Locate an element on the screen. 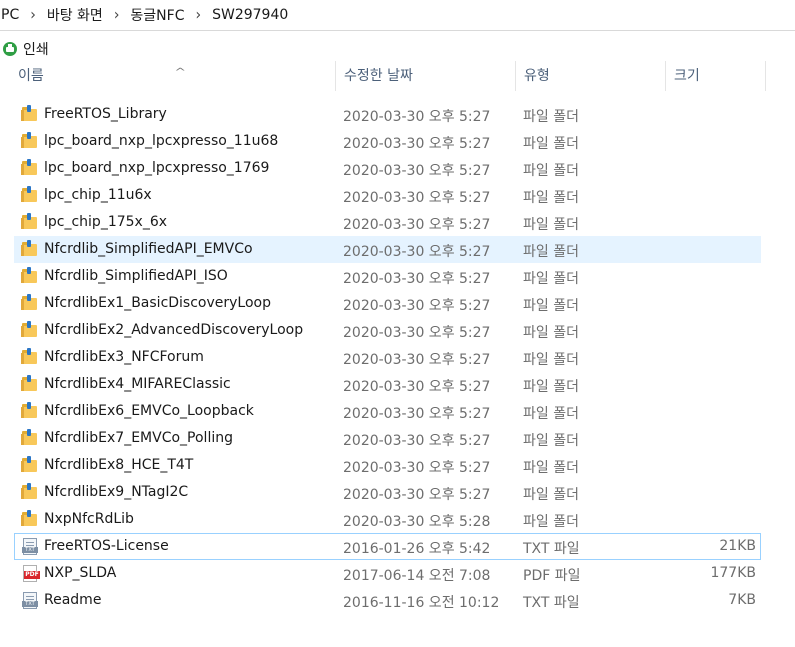 The height and width of the screenshot is (647, 795). column-header-type: 유형 is located at coordinates (591, 76).